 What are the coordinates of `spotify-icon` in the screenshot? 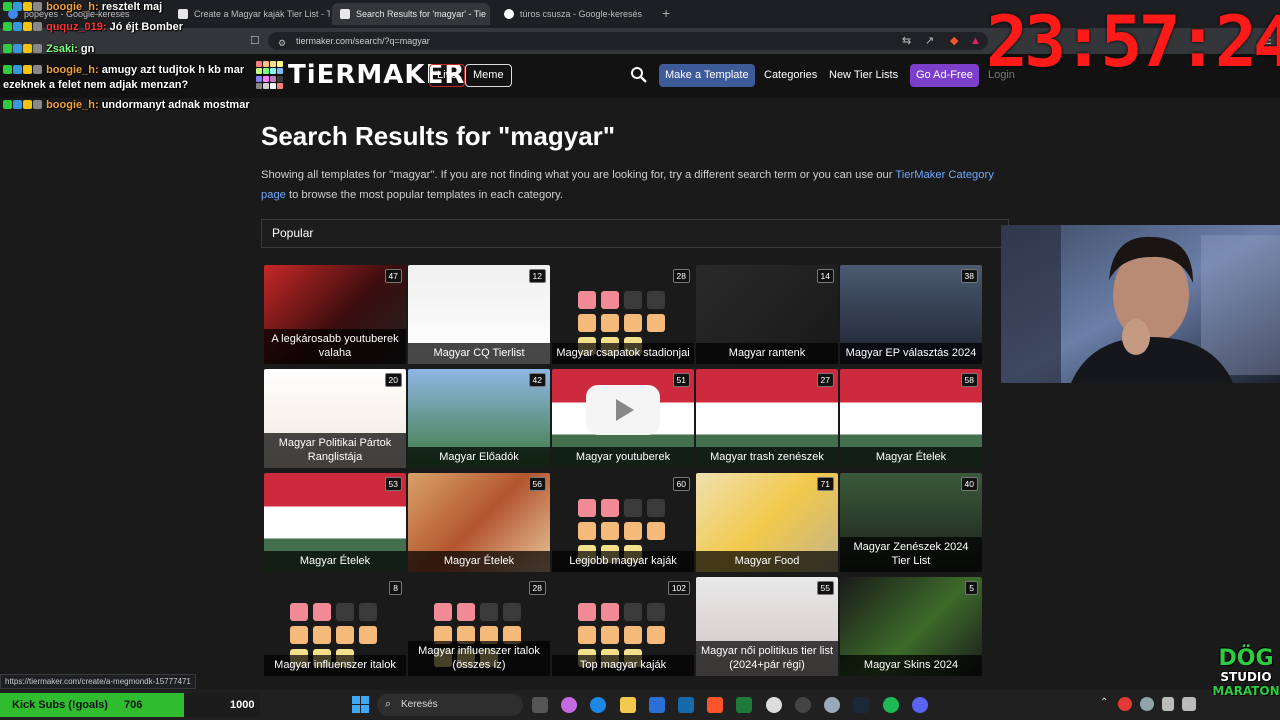 It's located at (891, 705).